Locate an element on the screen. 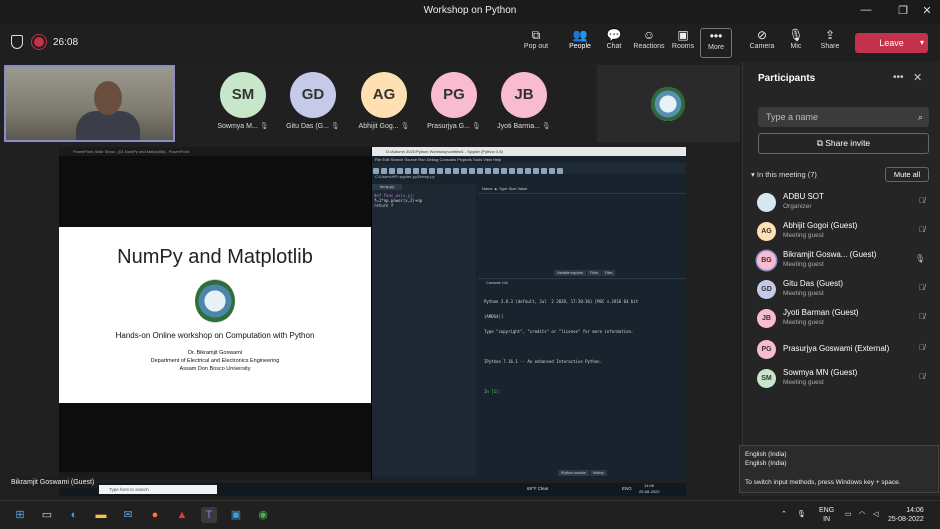 The height and width of the screenshot is (529, 940). people-button: 👥 People is located at coordinates (580, 43).